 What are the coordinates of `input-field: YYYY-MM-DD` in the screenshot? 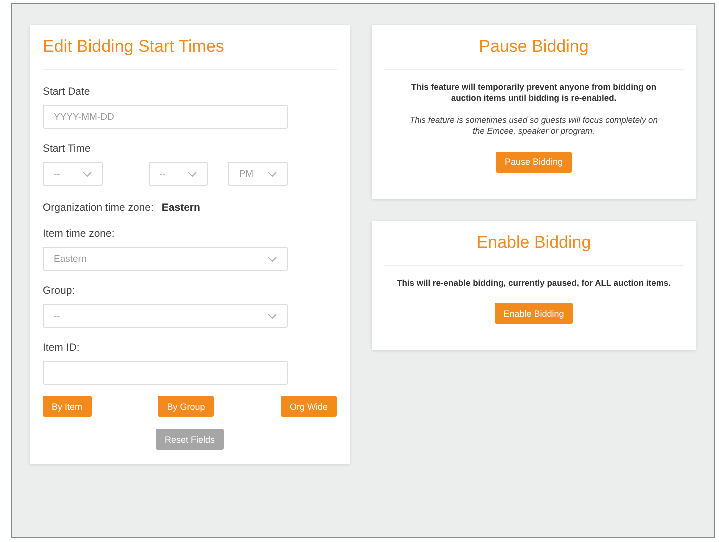 It's located at (165, 117).